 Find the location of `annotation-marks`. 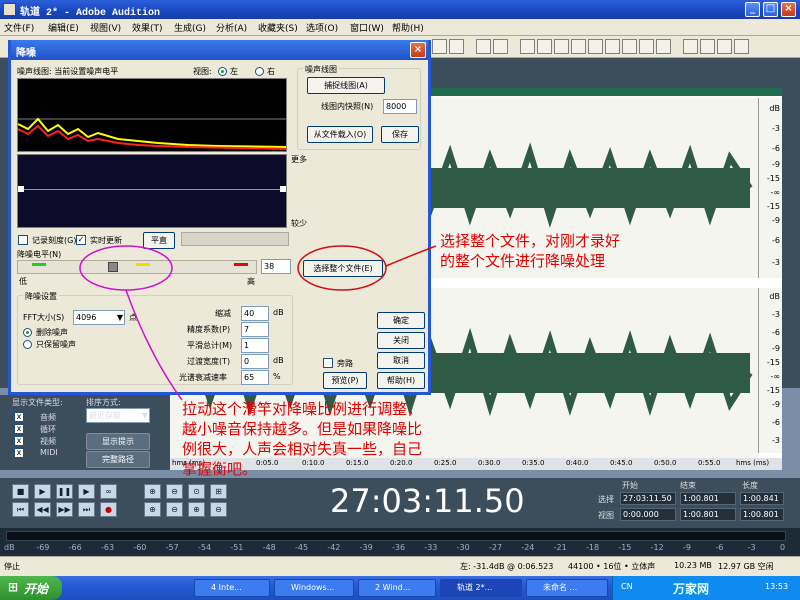

annotation-marks is located at coordinates (258, 323).